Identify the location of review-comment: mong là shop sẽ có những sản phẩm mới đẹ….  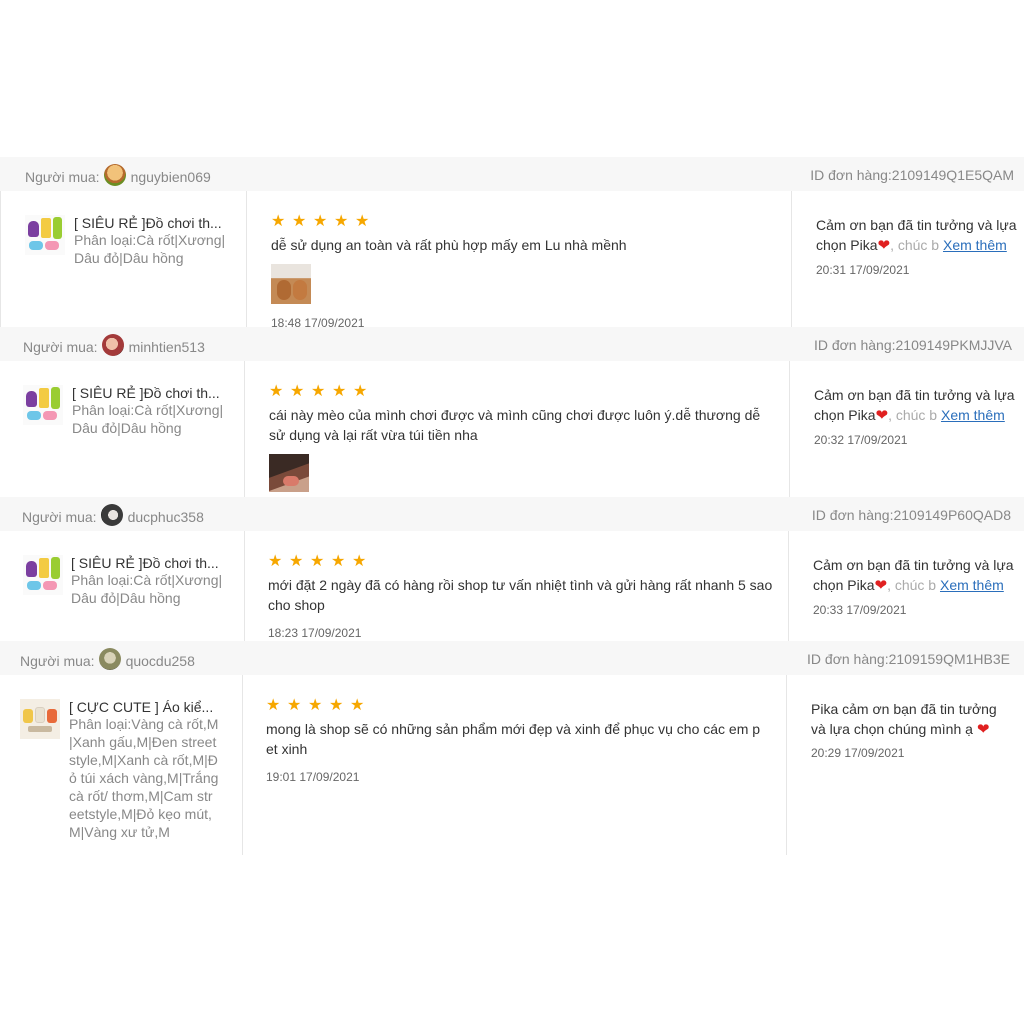
(513, 739).